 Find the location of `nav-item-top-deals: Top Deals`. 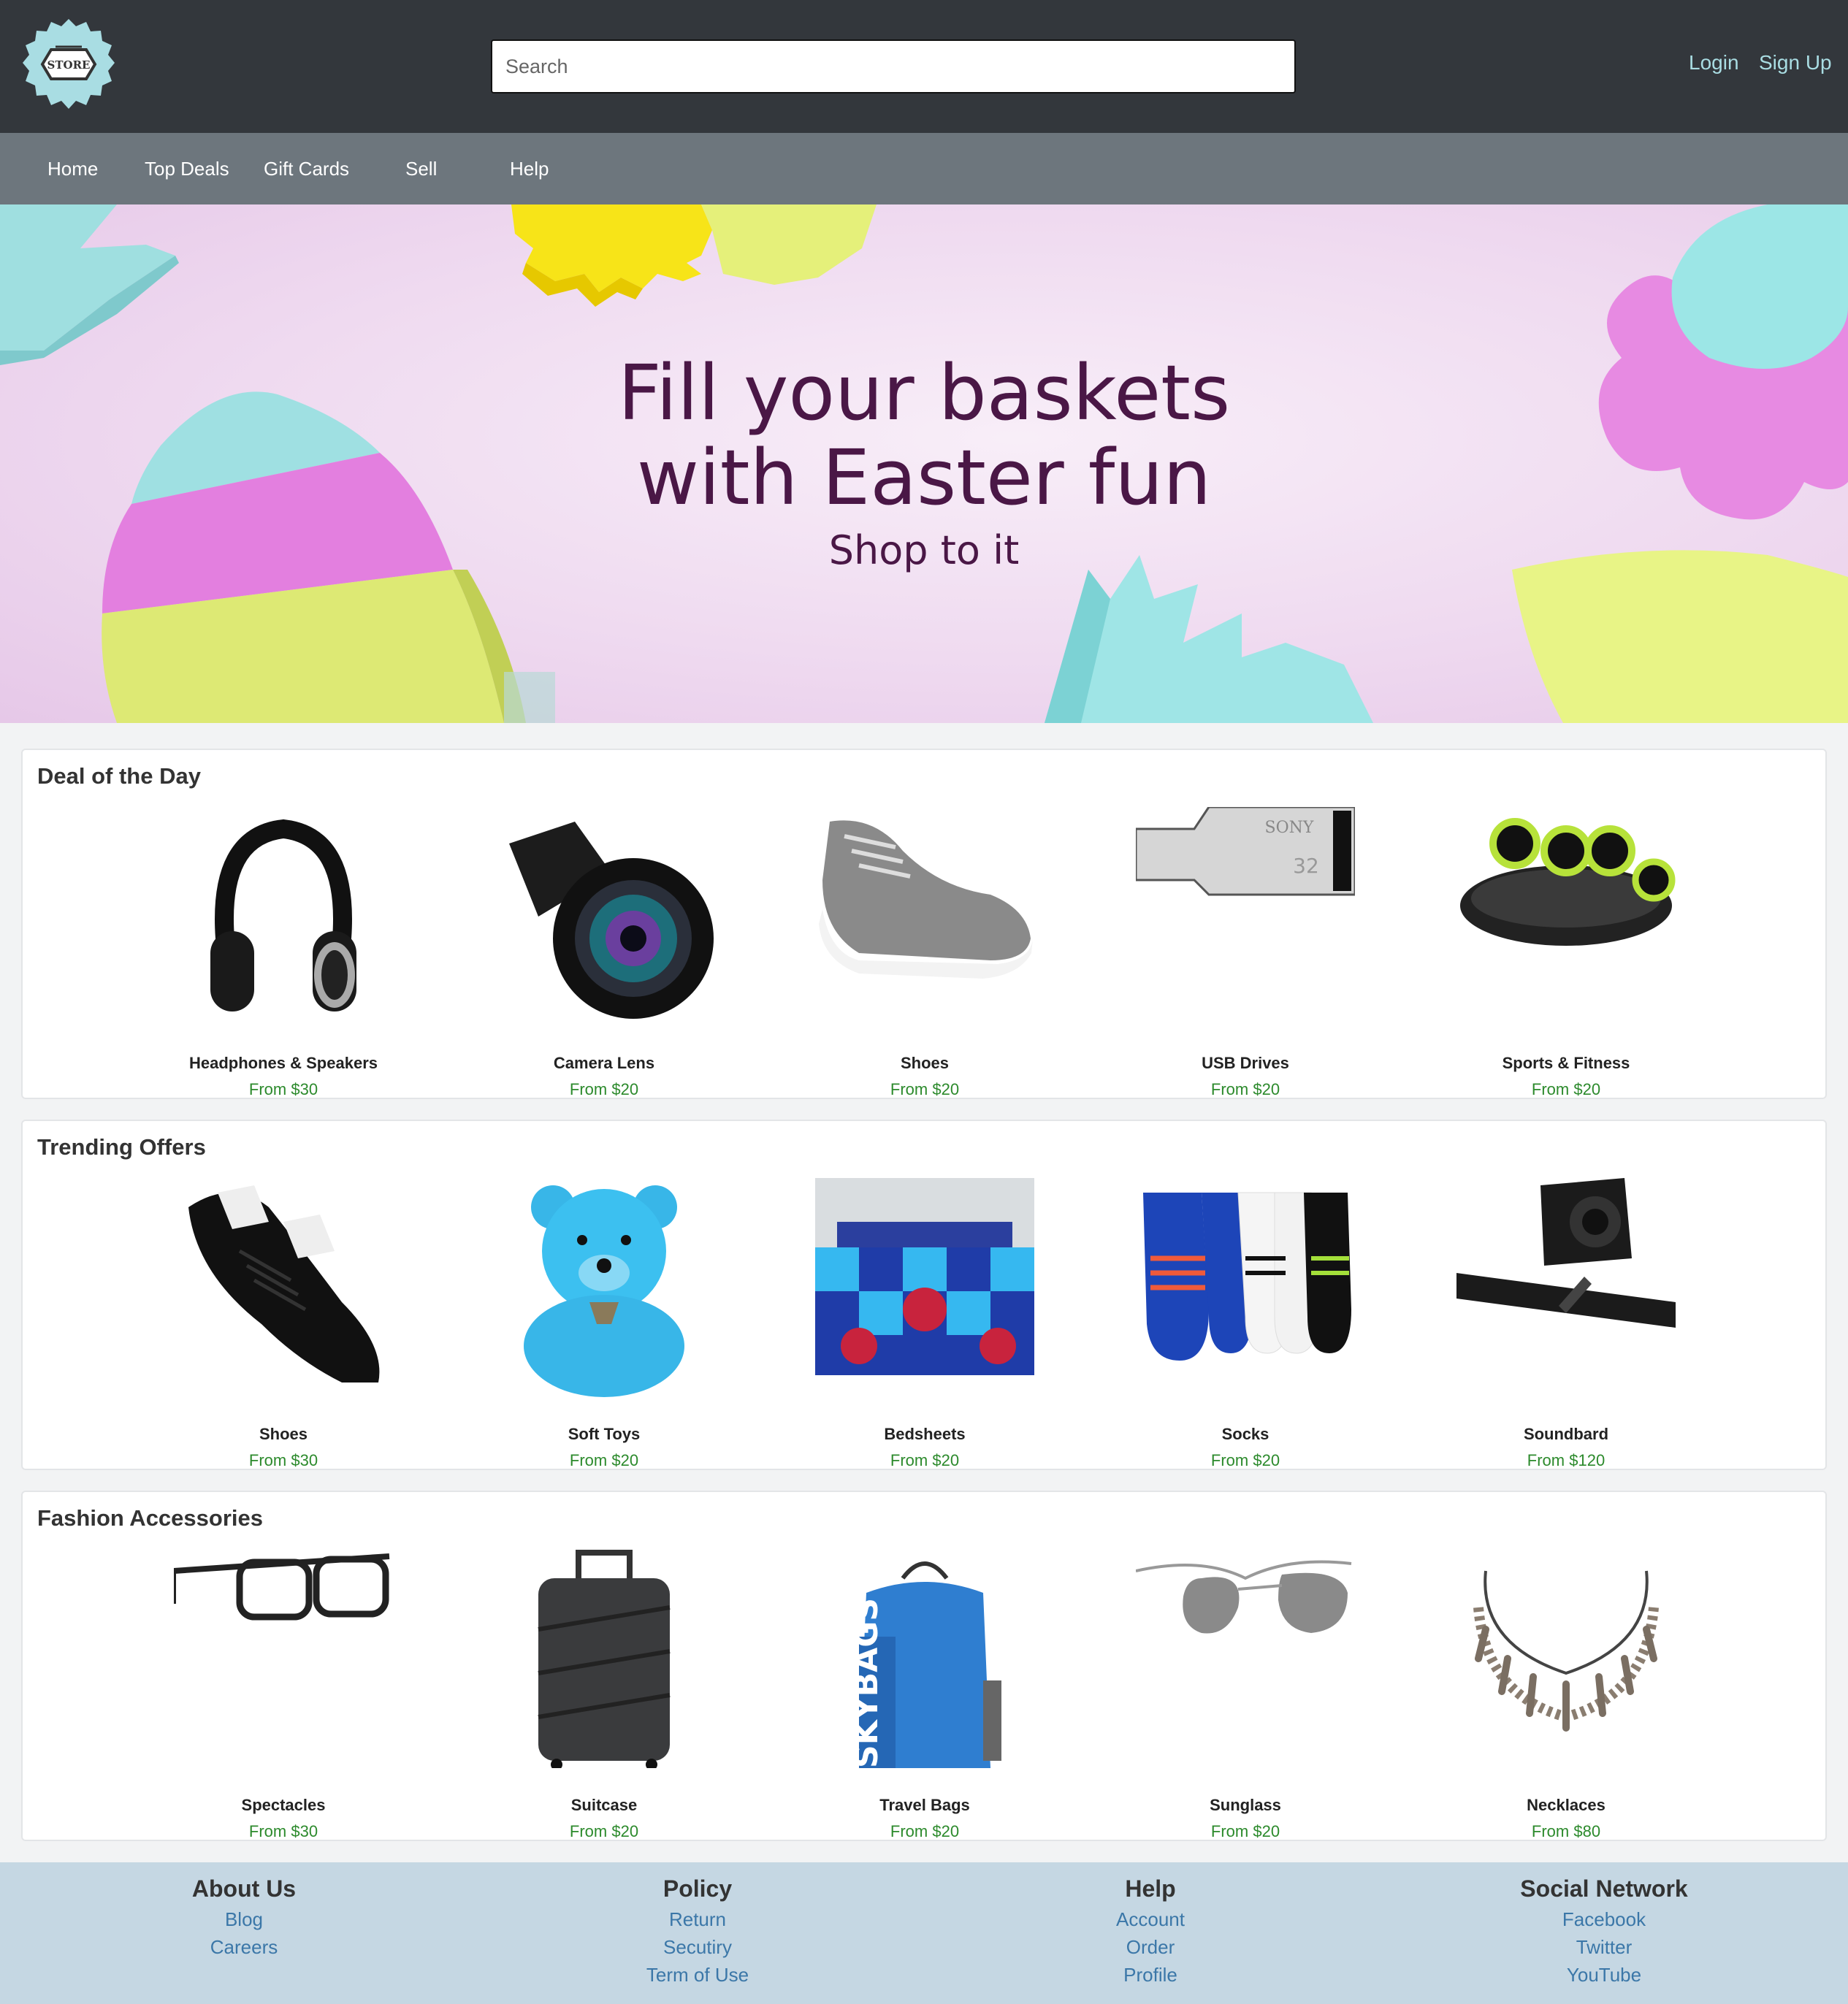

nav-item-top-deals: Top Deals is located at coordinates (187, 169).